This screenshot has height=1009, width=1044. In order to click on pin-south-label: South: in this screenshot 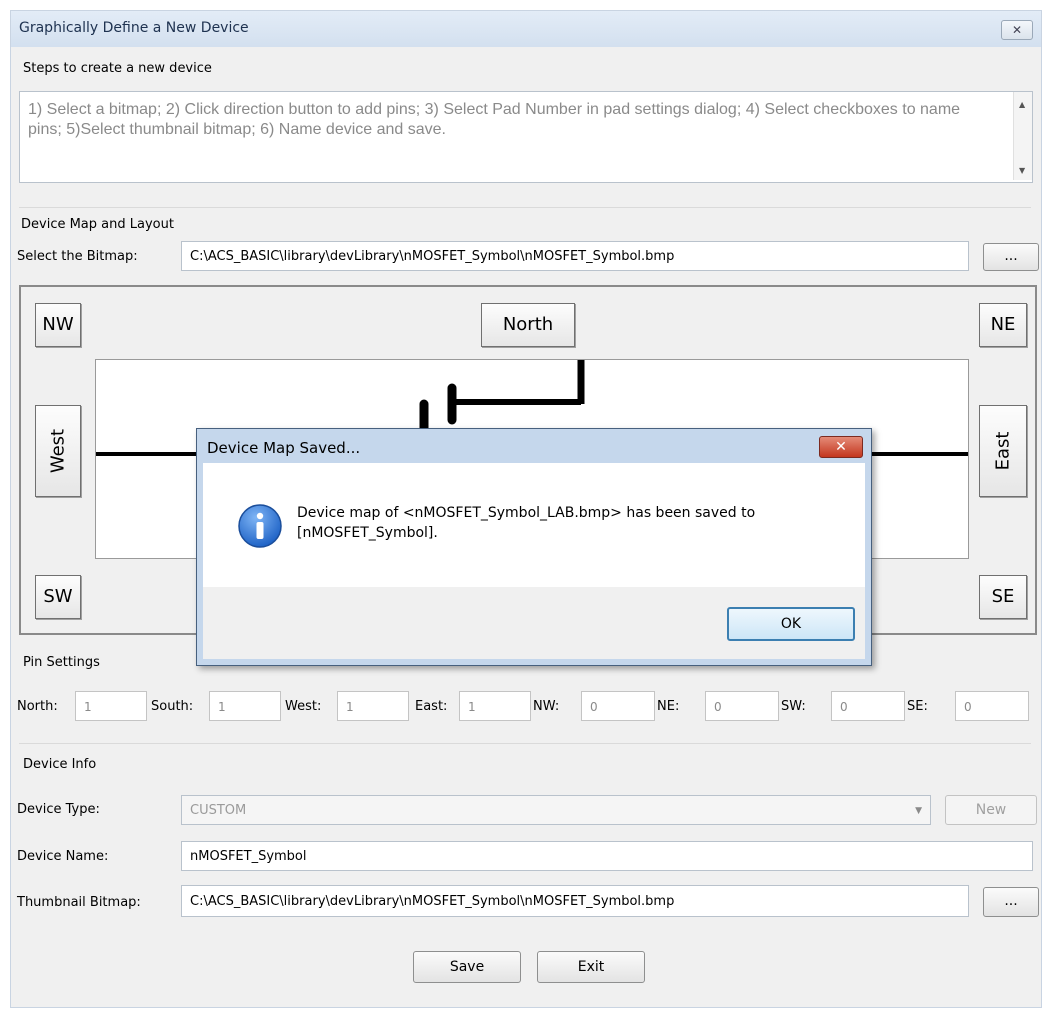, I will do `click(172, 706)`.